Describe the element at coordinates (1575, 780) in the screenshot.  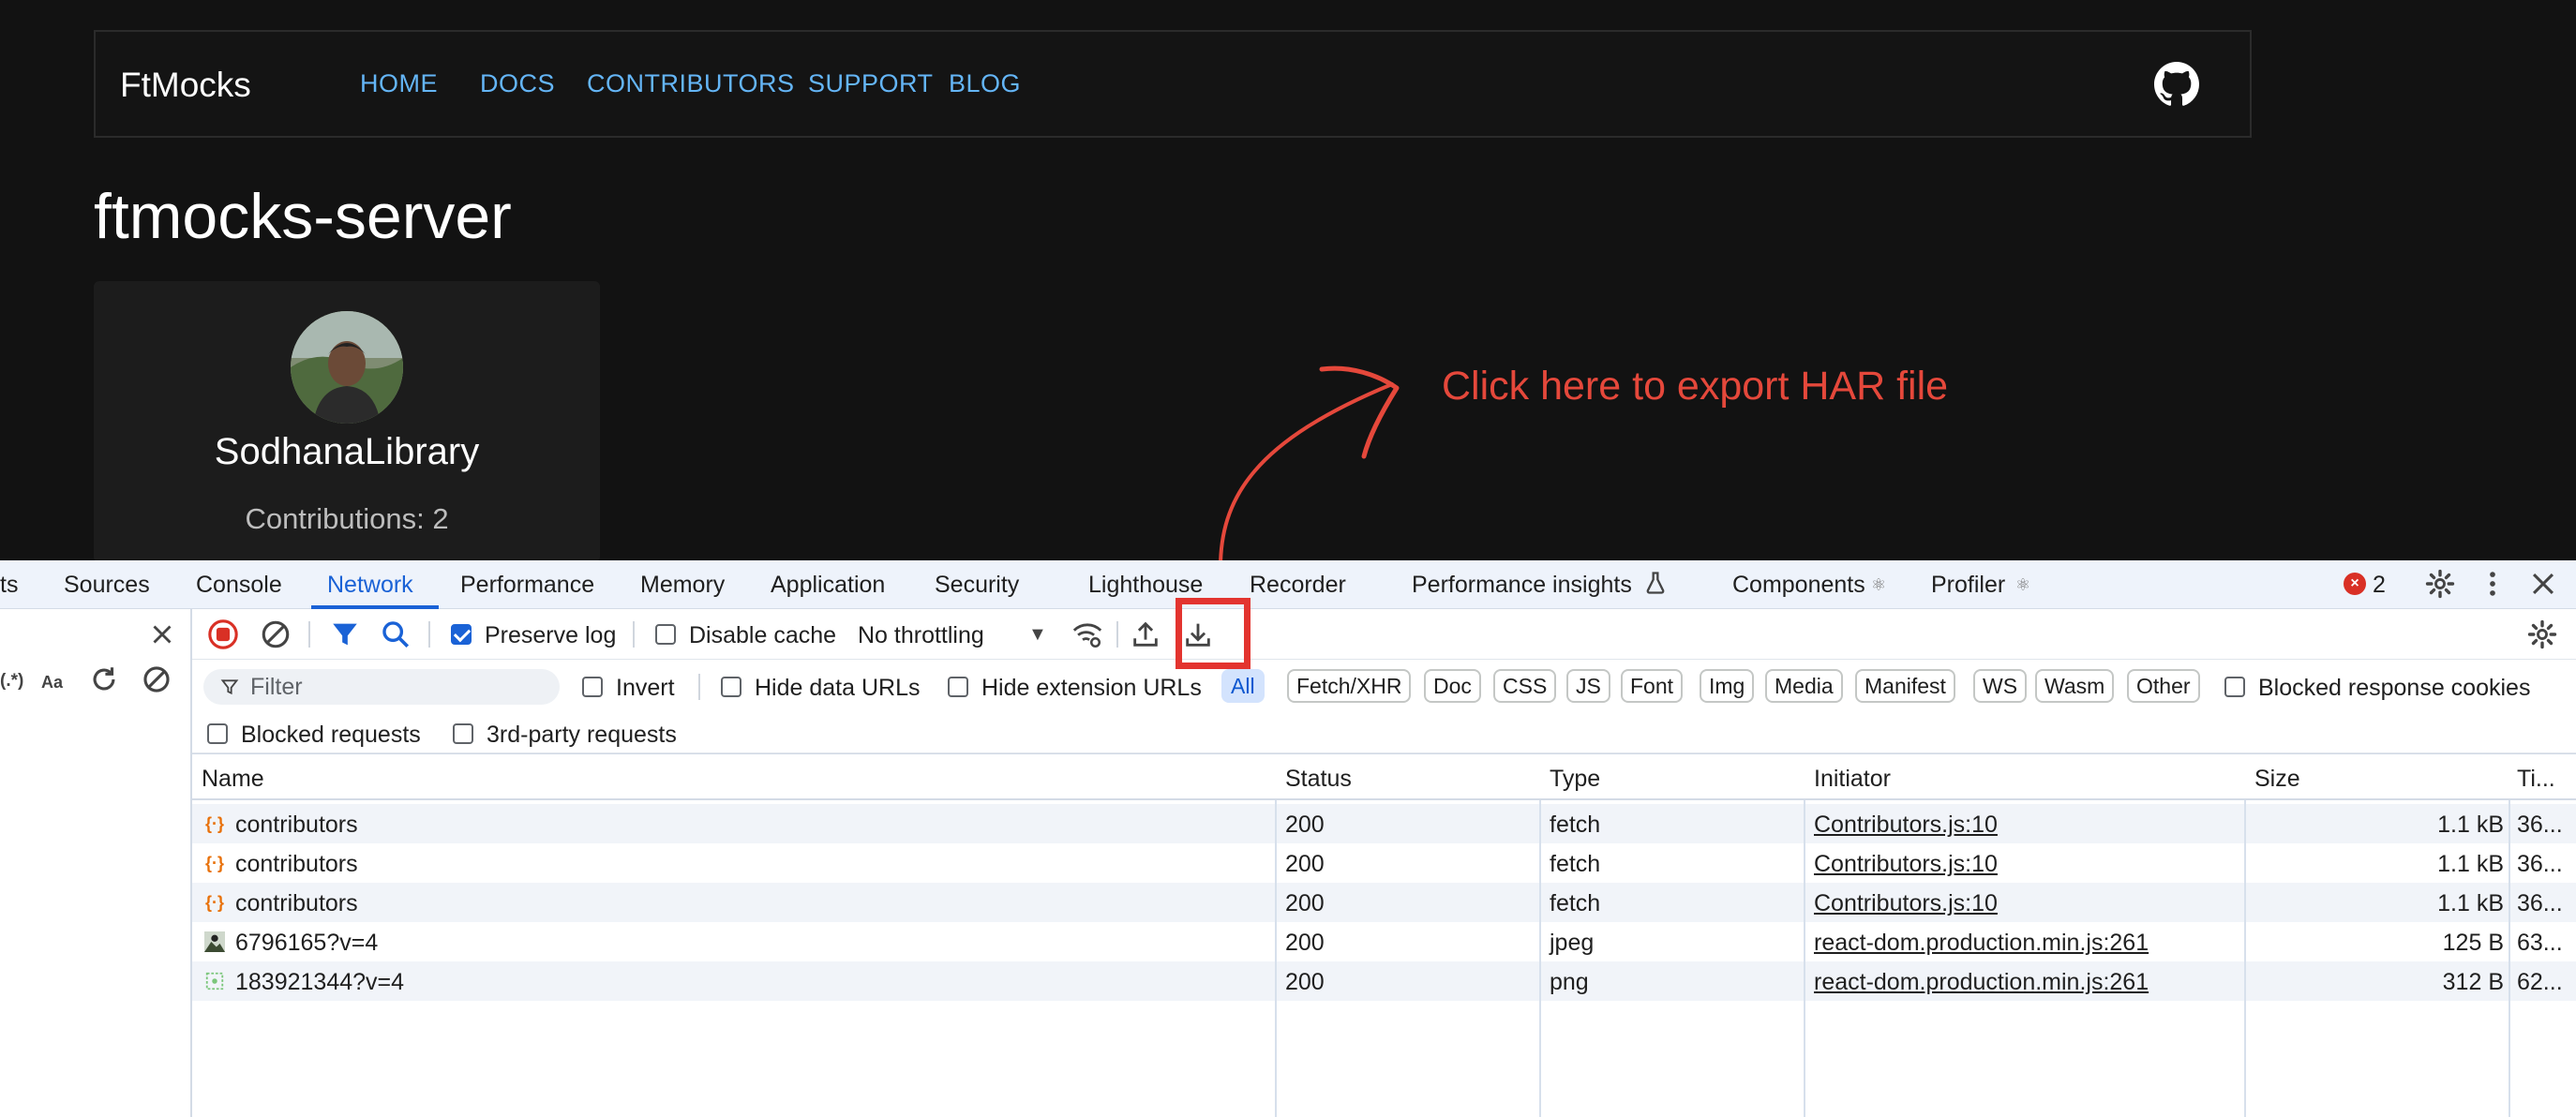
I see `column-type: Type` at that location.